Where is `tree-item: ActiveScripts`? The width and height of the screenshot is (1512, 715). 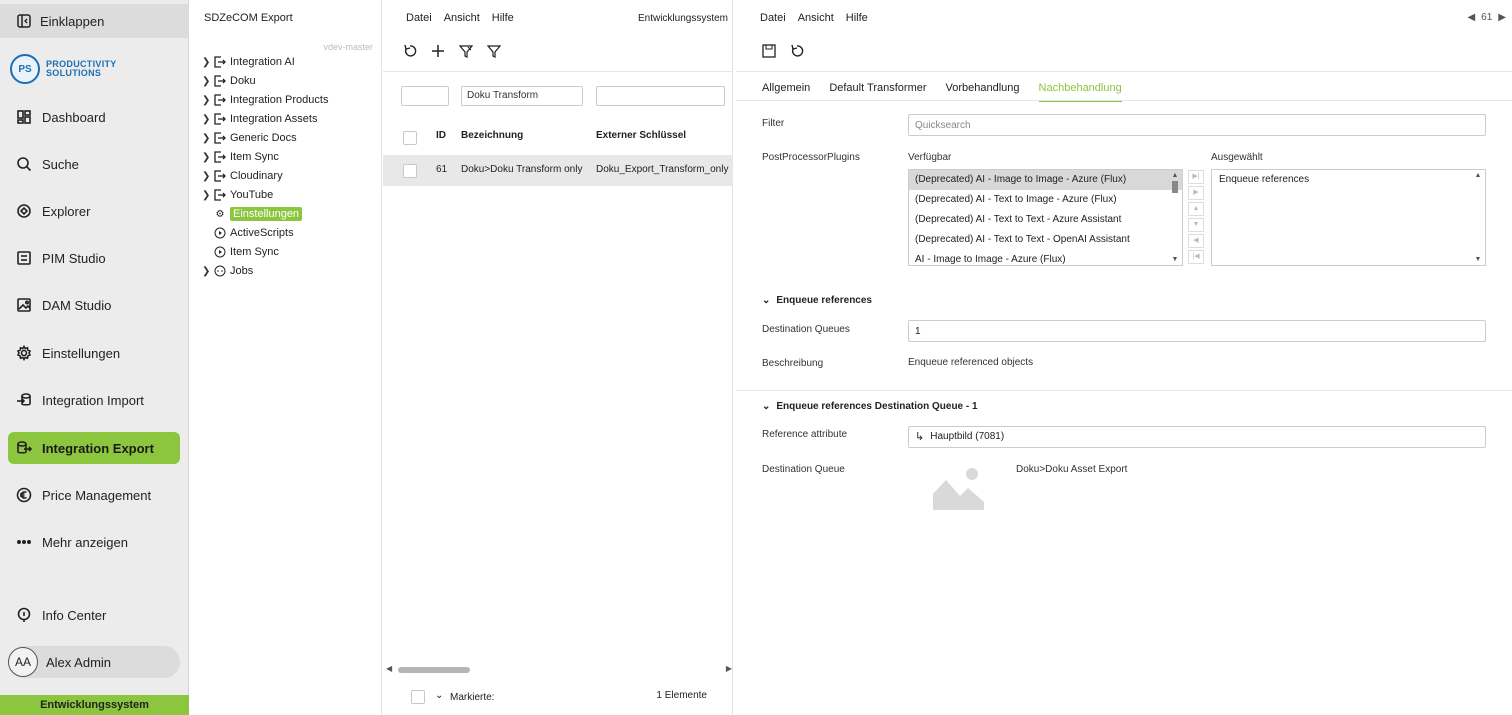 tree-item: ActiveScripts is located at coordinates (248, 233).